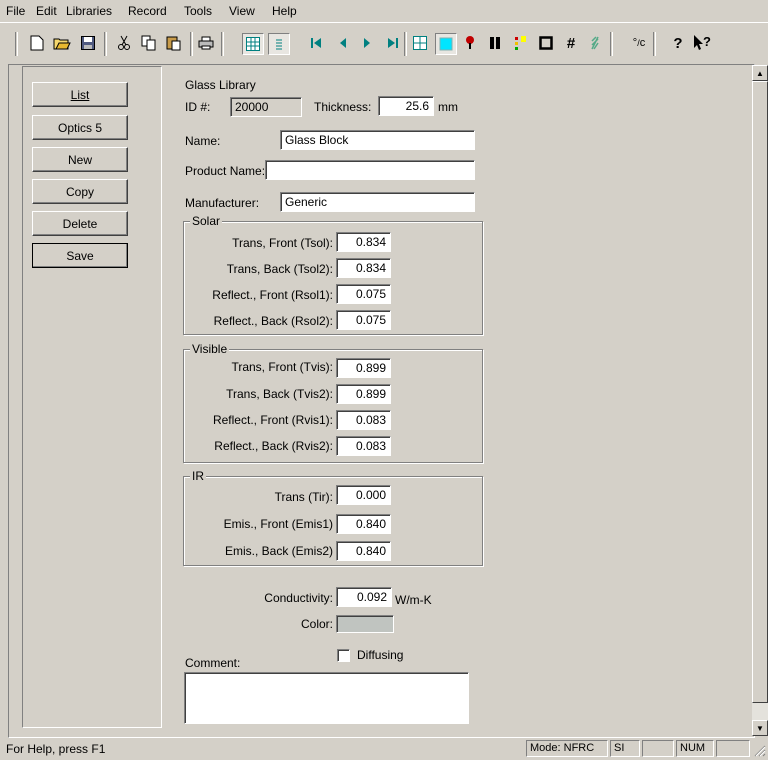  Describe the element at coordinates (284, 11) in the screenshot. I see `menu-help: Help` at that location.